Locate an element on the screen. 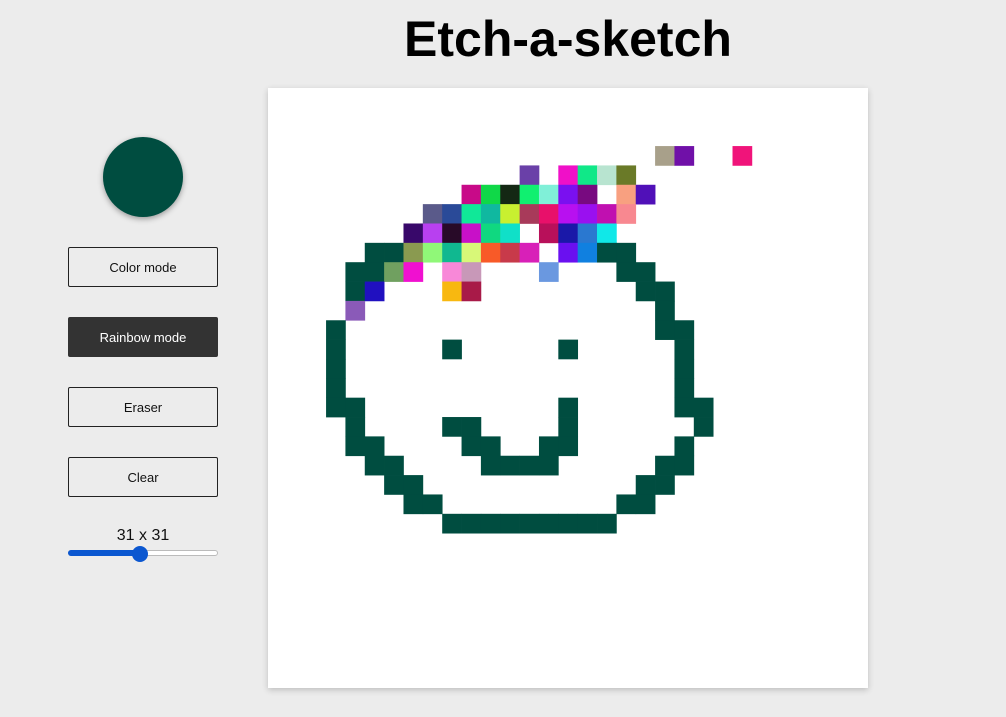 This screenshot has width=1006, height=717. color-picker is located at coordinates (143, 177).